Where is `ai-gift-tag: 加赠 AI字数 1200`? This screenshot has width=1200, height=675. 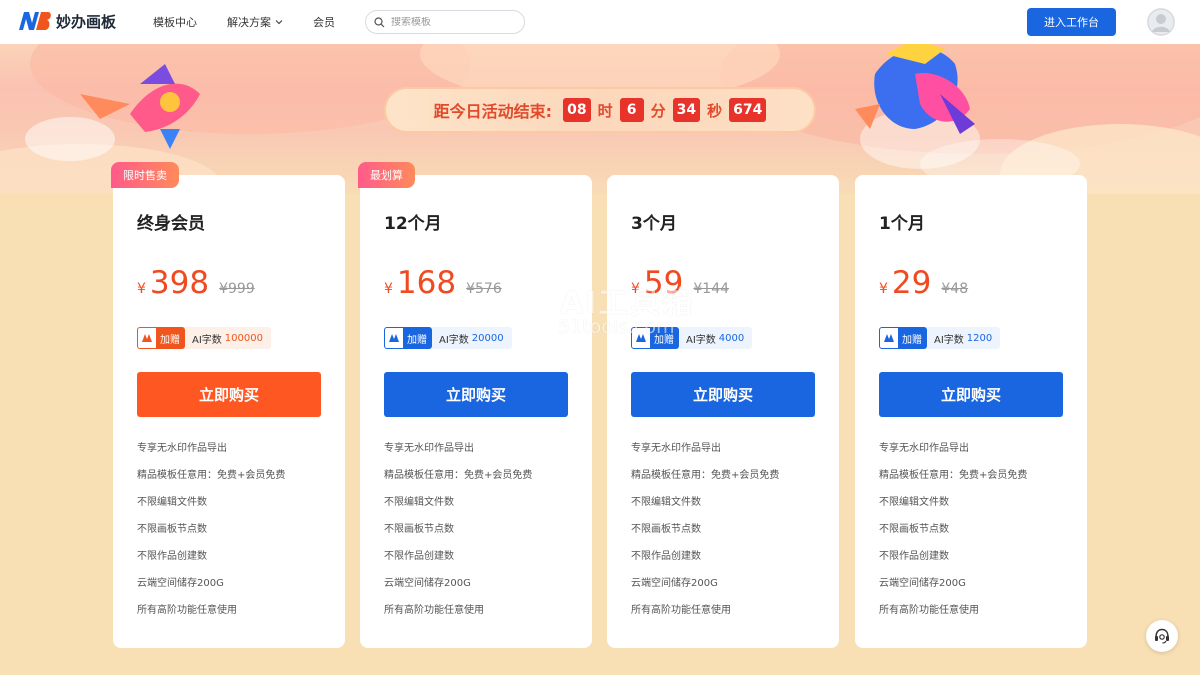 ai-gift-tag: 加赠 AI字数 1200 is located at coordinates (940, 338).